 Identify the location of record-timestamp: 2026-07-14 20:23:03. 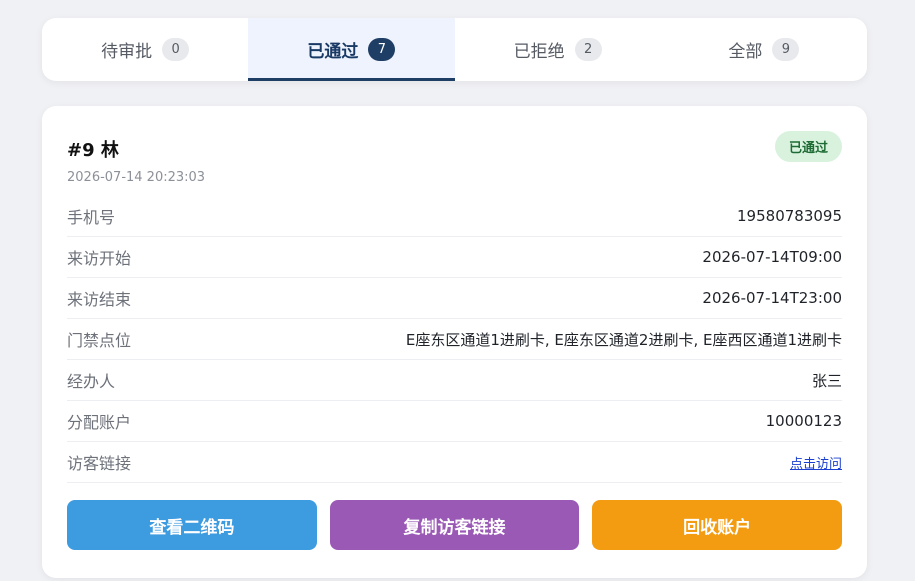
(136, 177).